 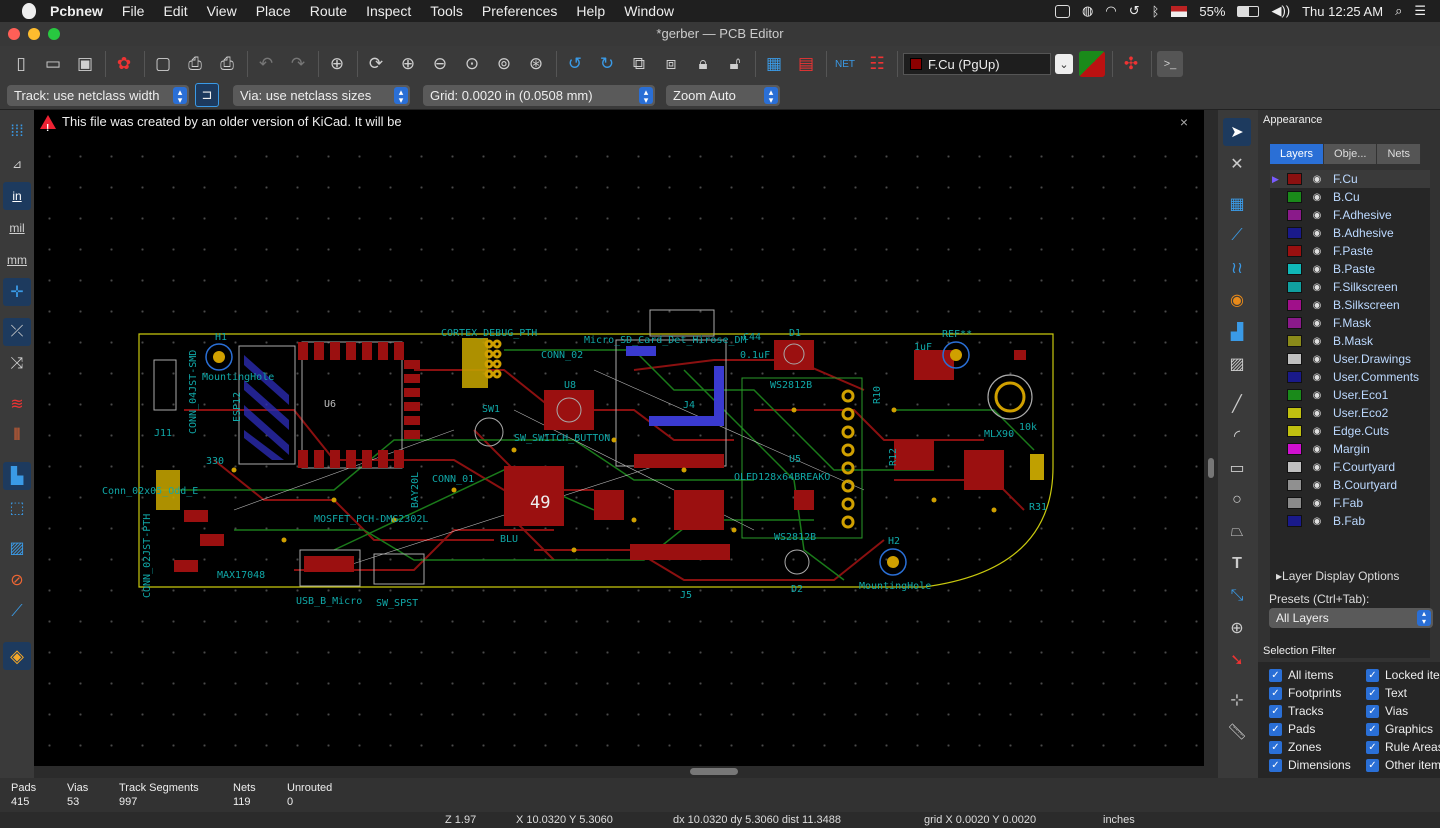 What do you see at coordinates (723, 95) in the screenshot?
I see `zoom-select: Zoom Auto ▴ ▾` at bounding box center [723, 95].